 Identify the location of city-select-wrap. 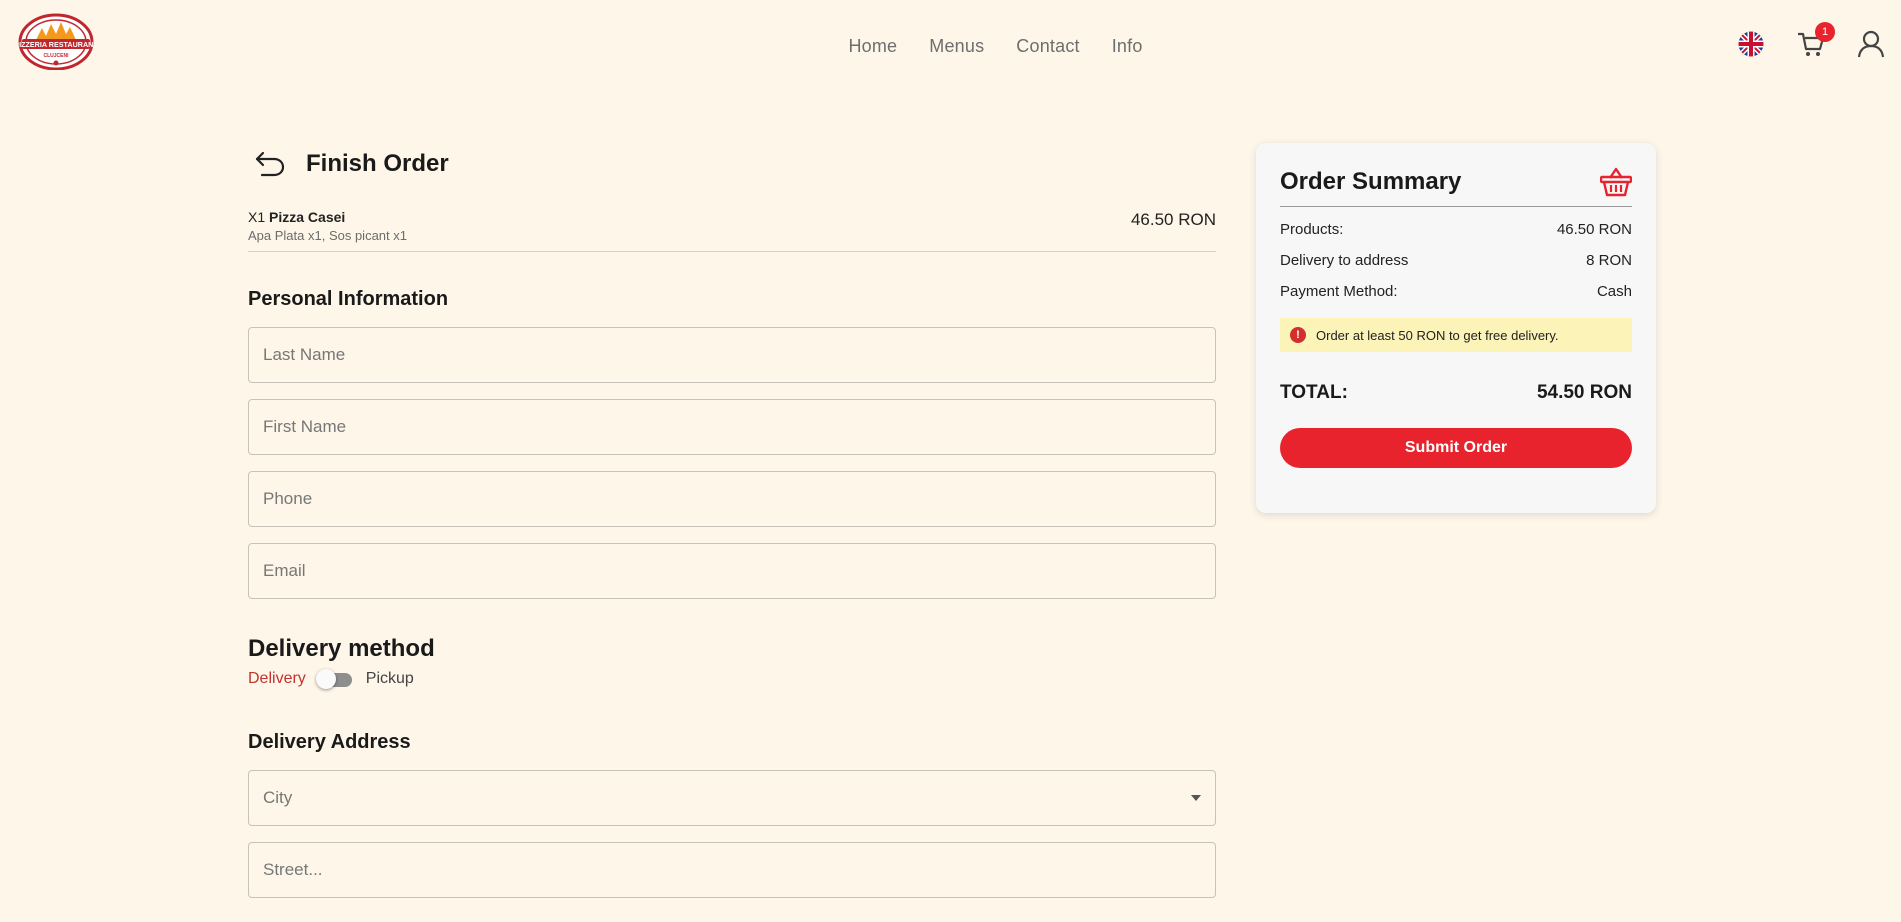
(732, 798).